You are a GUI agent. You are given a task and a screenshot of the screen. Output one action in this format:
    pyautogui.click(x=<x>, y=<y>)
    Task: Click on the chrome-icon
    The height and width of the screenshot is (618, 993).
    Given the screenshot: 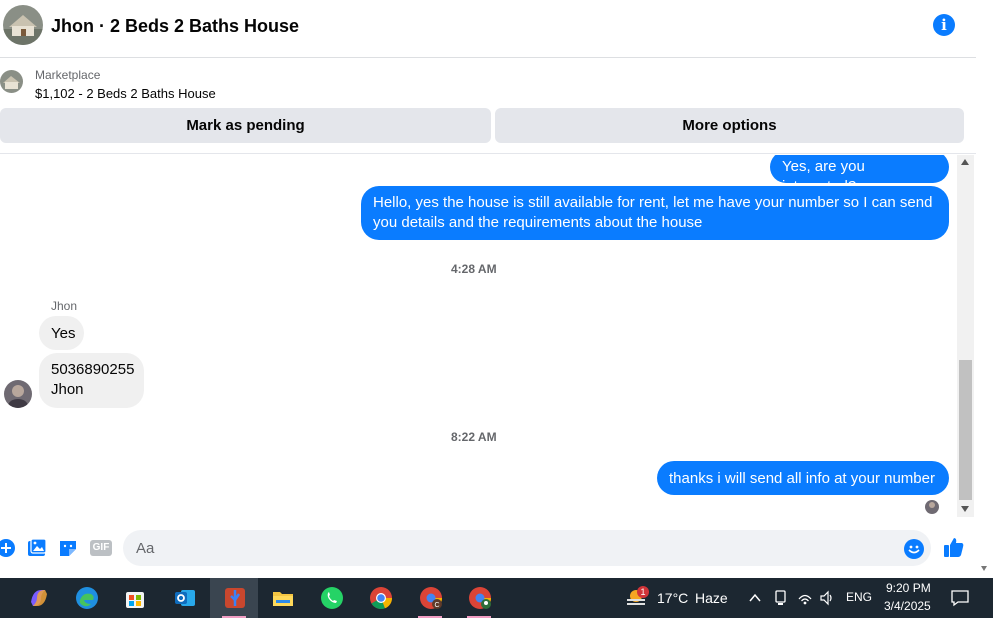 What is the action you would take?
    pyautogui.click(x=380, y=598)
    